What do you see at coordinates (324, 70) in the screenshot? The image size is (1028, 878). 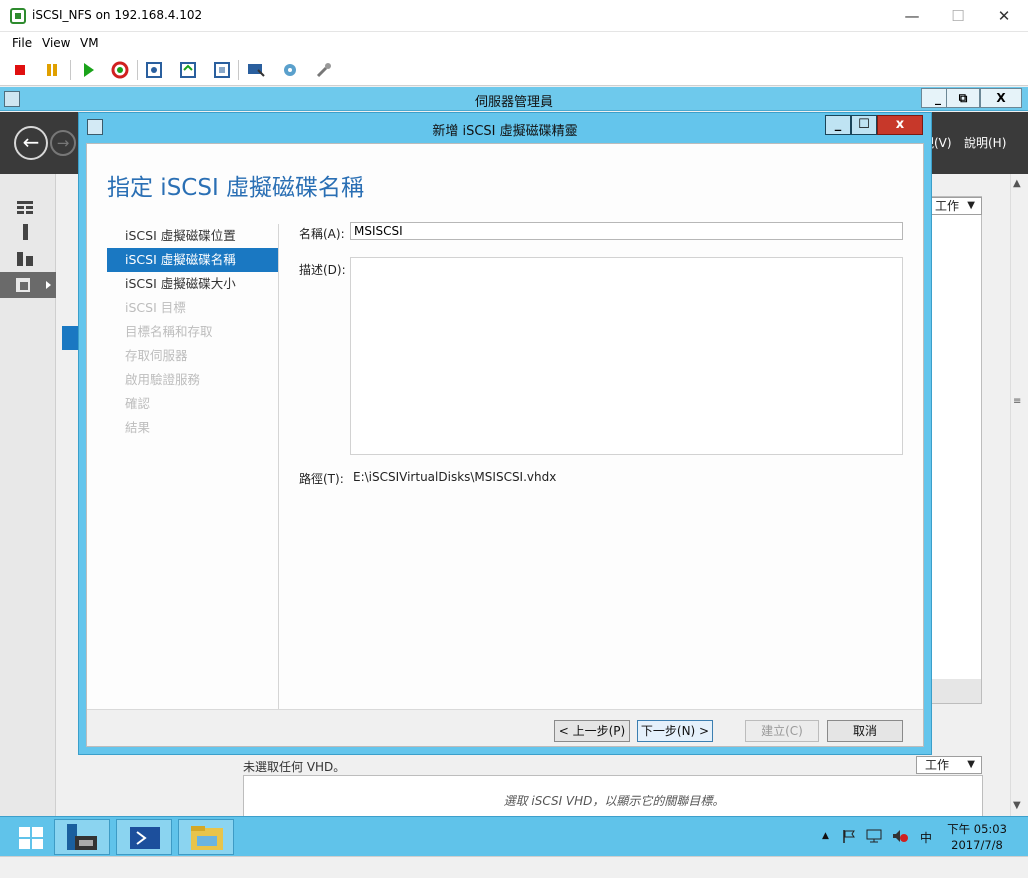 I see `tools-icon` at bounding box center [324, 70].